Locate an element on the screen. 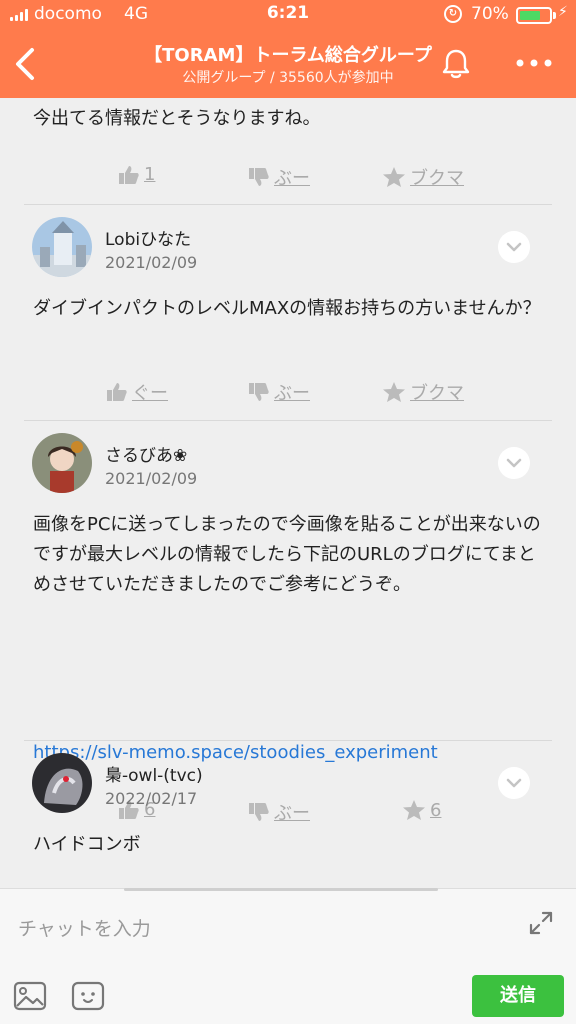 Image resolution: width=576 pixels, height=1024 pixels. group-subtitle: 公開グループ / 35560人が参加中 is located at coordinates (288, 78).